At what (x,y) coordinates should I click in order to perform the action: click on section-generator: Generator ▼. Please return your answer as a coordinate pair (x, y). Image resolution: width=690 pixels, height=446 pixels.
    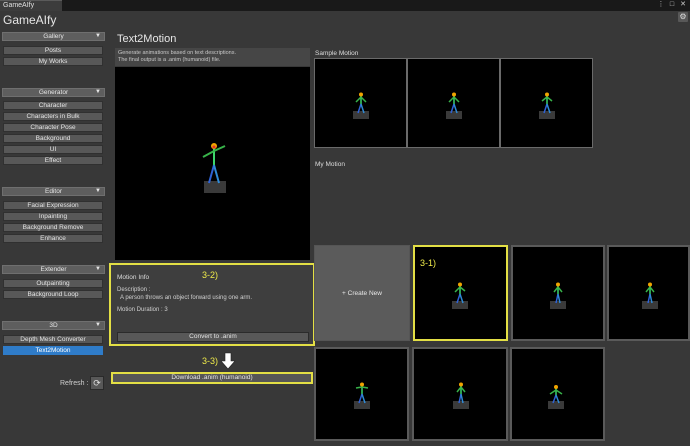
    Looking at the image, I should click on (53, 92).